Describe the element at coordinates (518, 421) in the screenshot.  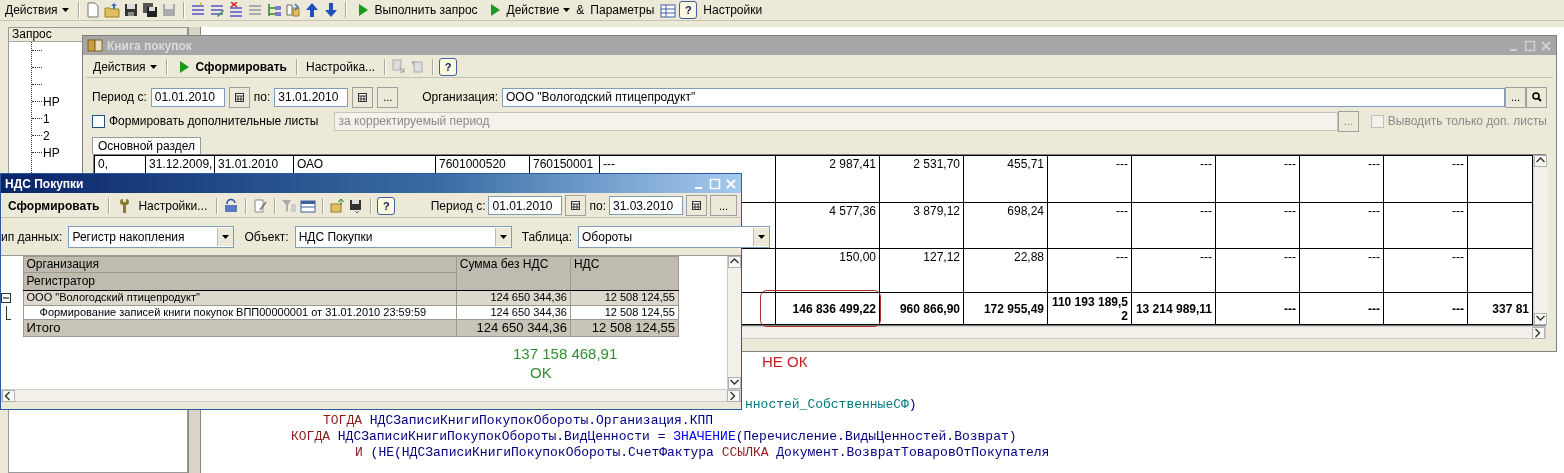
I see `code-line: ТОГДА НДСЗаписиКнигиПокупокОбороты.Организация.КПП` at that location.